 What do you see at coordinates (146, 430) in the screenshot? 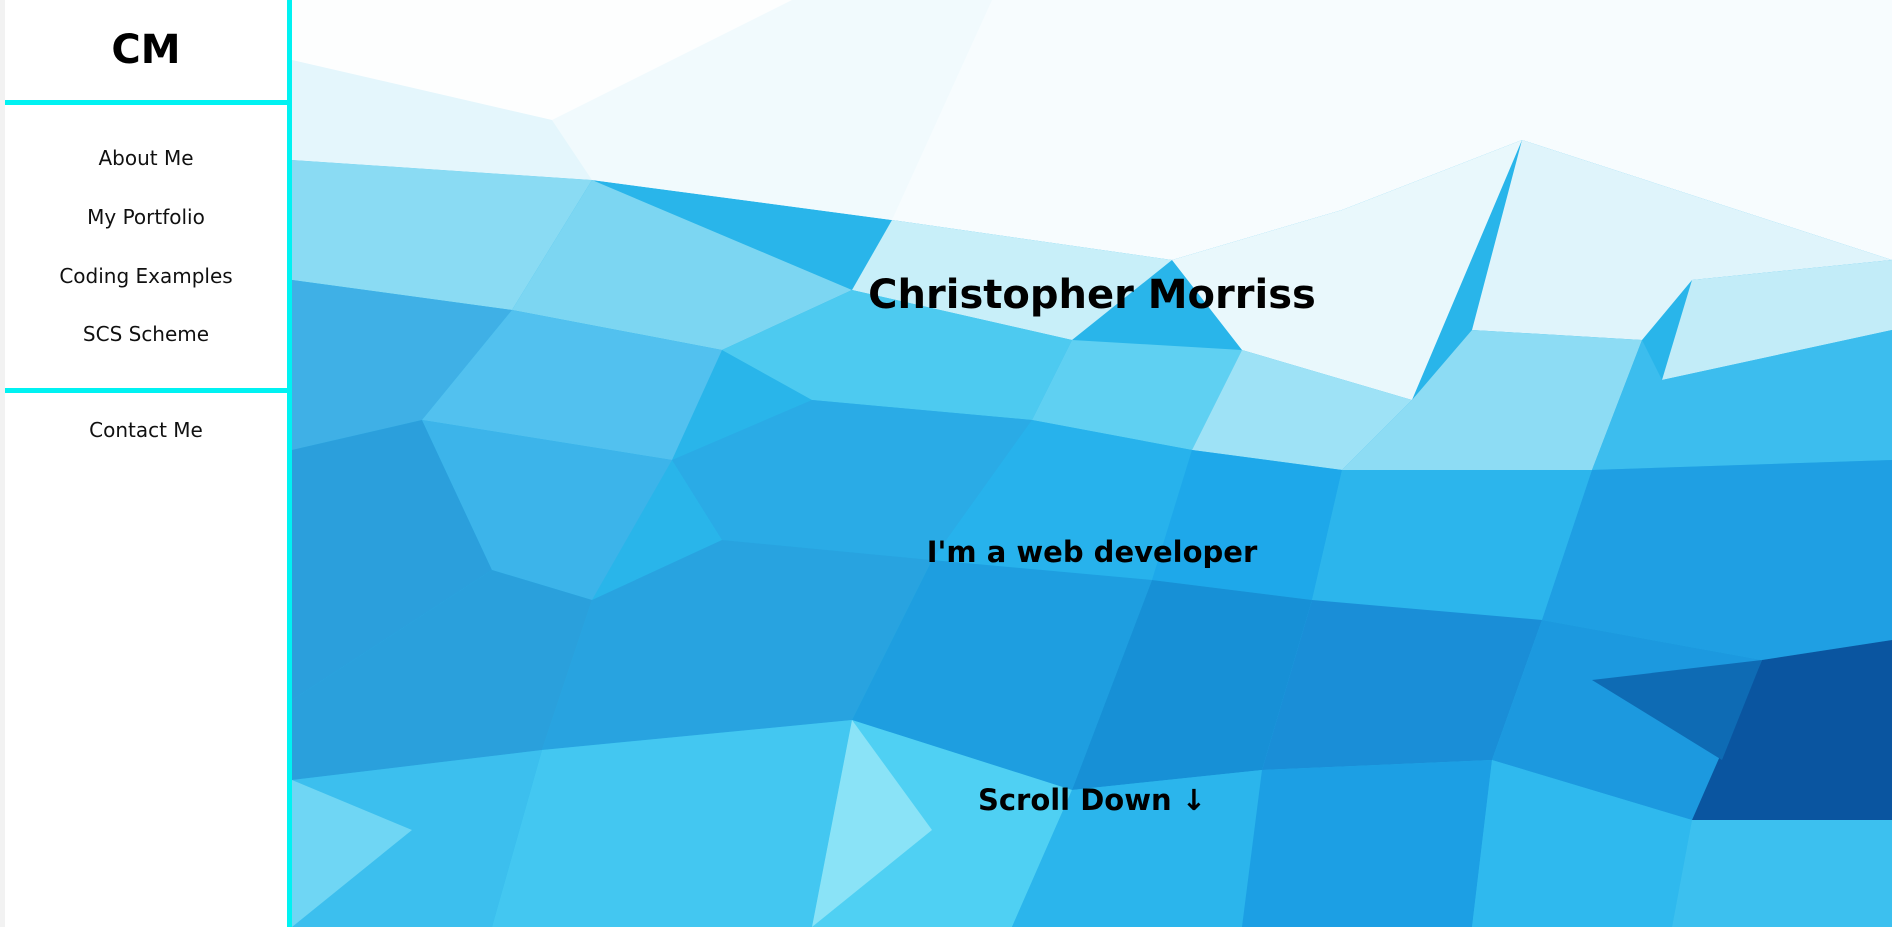
I see `nav-item-contact-me: Contact Me` at bounding box center [146, 430].